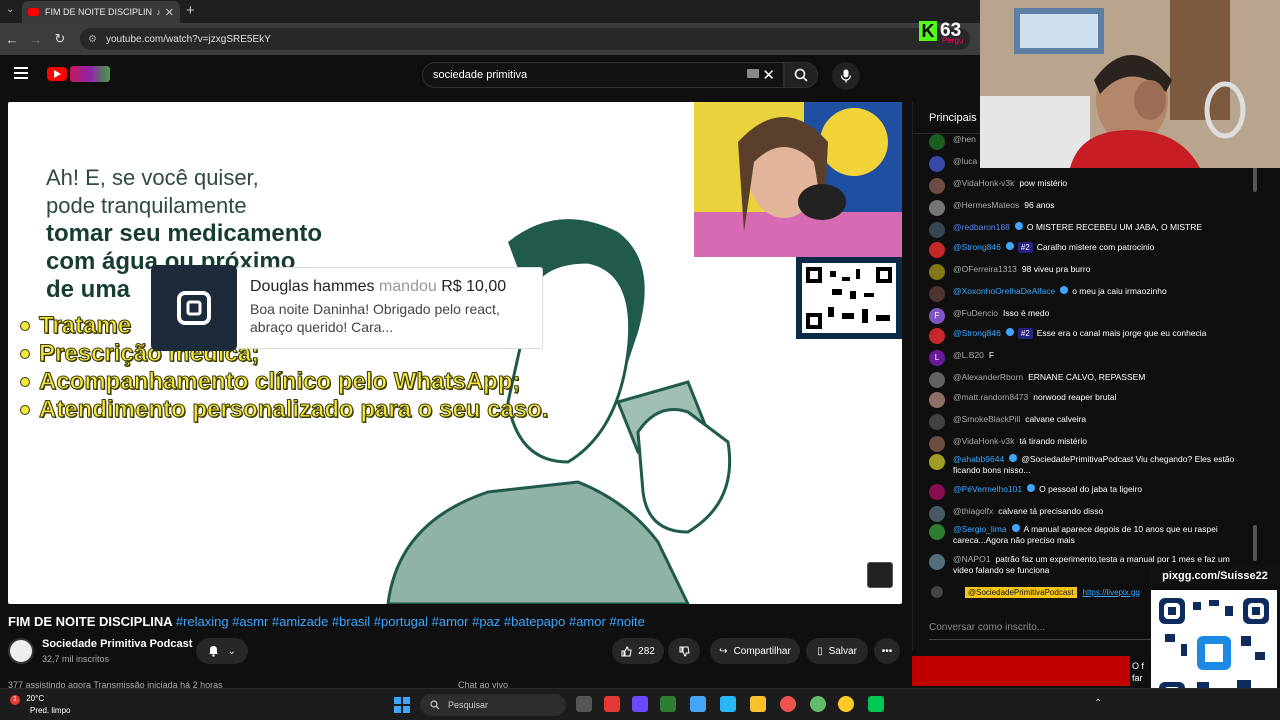 The image size is (1280, 720). Describe the element at coordinates (169, 12) in the screenshot. I see `tab-close-icon: ✕` at that location.